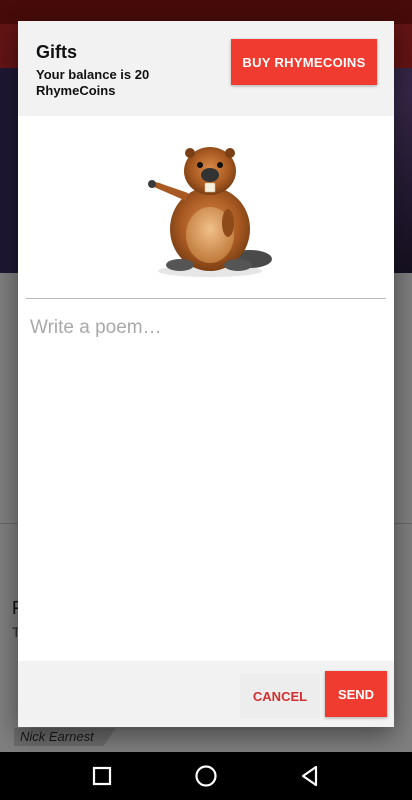  What do you see at coordinates (280, 696) in the screenshot?
I see `cancel-button: CANCEL` at bounding box center [280, 696].